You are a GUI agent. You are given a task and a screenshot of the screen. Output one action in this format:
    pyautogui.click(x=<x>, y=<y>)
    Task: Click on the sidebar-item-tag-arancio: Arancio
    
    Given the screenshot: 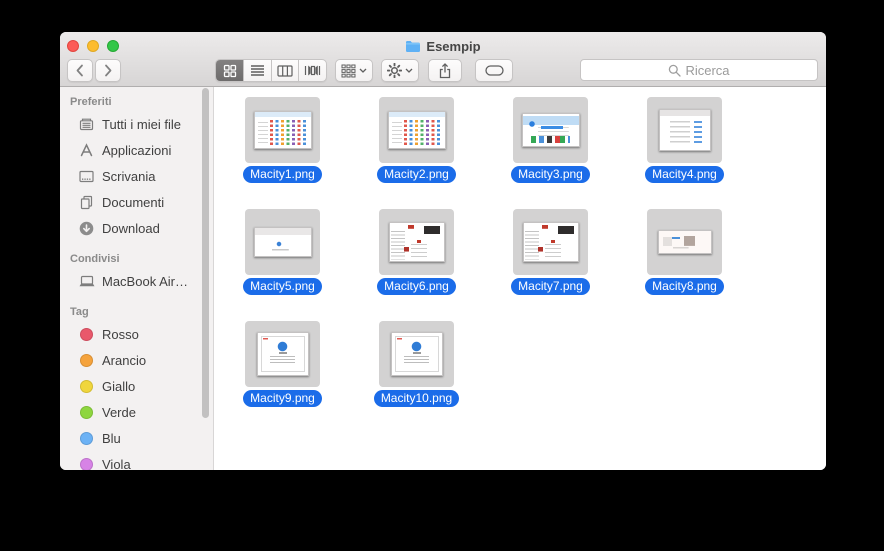 What is the action you would take?
    pyautogui.click(x=136, y=360)
    